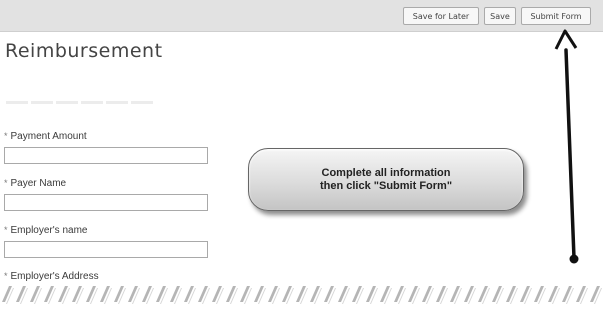 This screenshot has width=603, height=315. Describe the element at coordinates (301, 298) in the screenshot. I see `torn-edge-decoration` at that location.